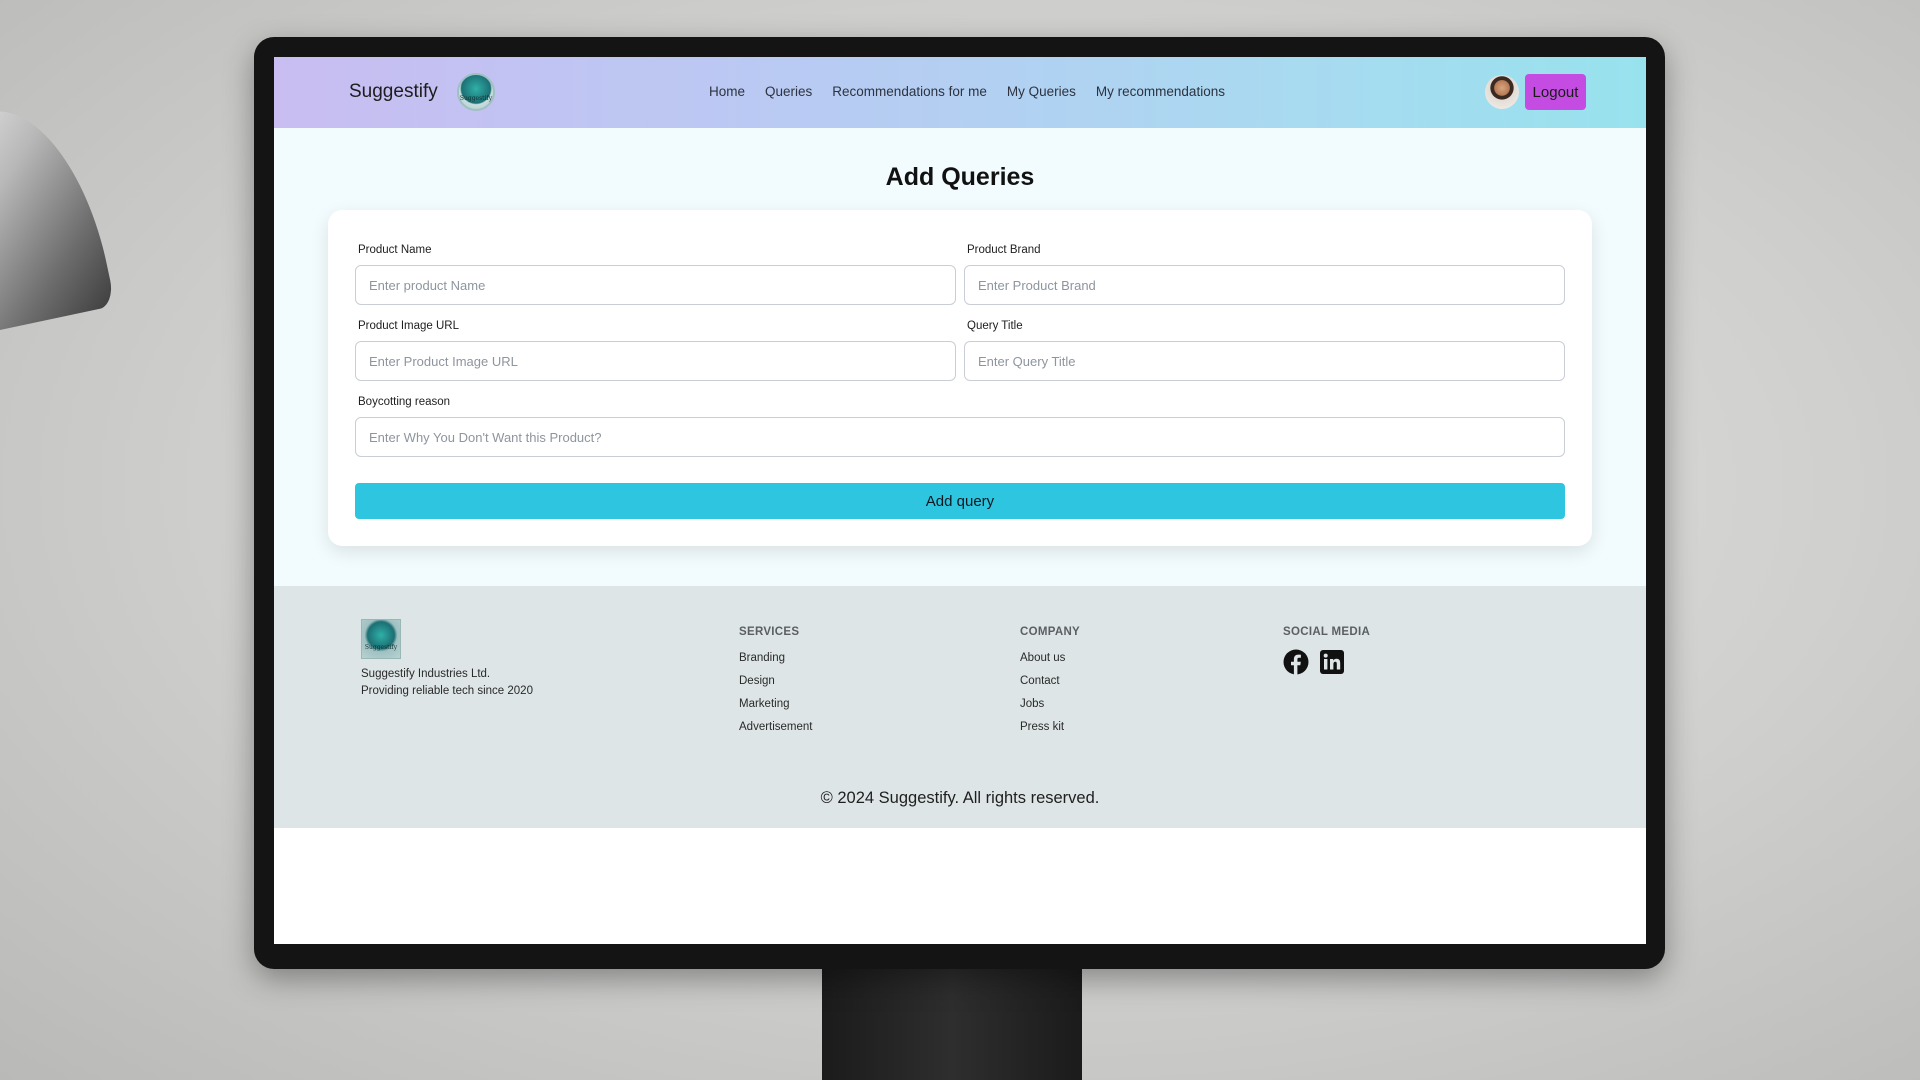 The width and height of the screenshot is (1920, 1080). Describe the element at coordinates (769, 632) in the screenshot. I see `footer-services-heading: SERVICES` at that location.